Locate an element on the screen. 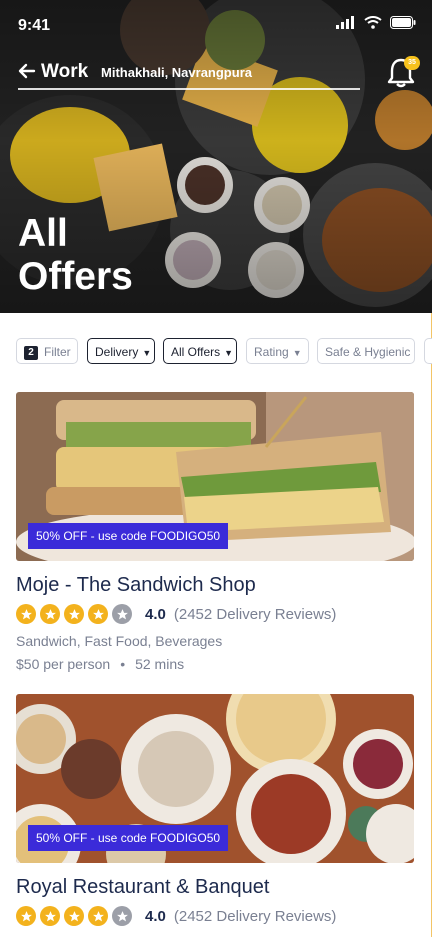  chip-safe-hygienic: Safe & Hygienic is located at coordinates (366, 351).